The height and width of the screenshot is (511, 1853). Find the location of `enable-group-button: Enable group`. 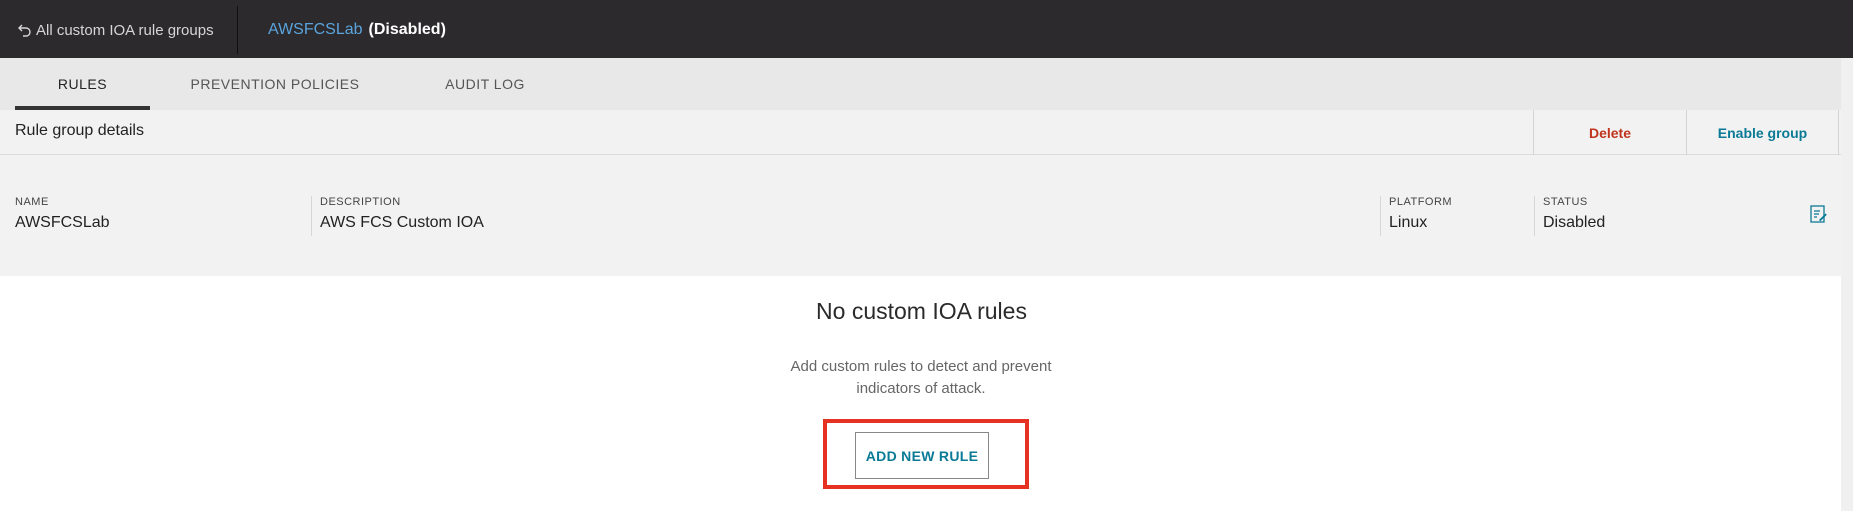

enable-group-button: Enable group is located at coordinates (1762, 132).